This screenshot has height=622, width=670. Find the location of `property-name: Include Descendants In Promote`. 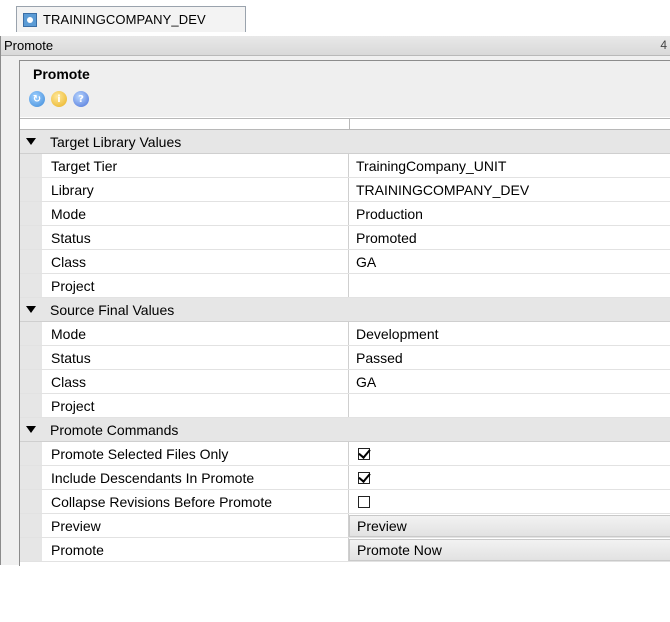

property-name: Include Descendants In Promote is located at coordinates (195, 477).